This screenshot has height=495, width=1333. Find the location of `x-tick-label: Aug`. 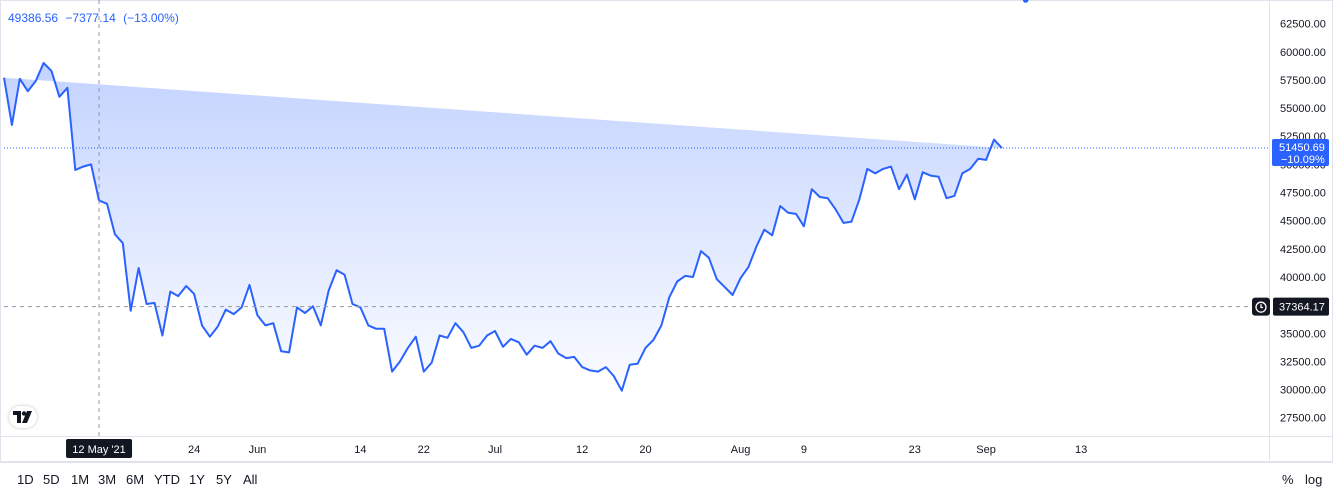

x-tick-label: Aug is located at coordinates (741, 450).